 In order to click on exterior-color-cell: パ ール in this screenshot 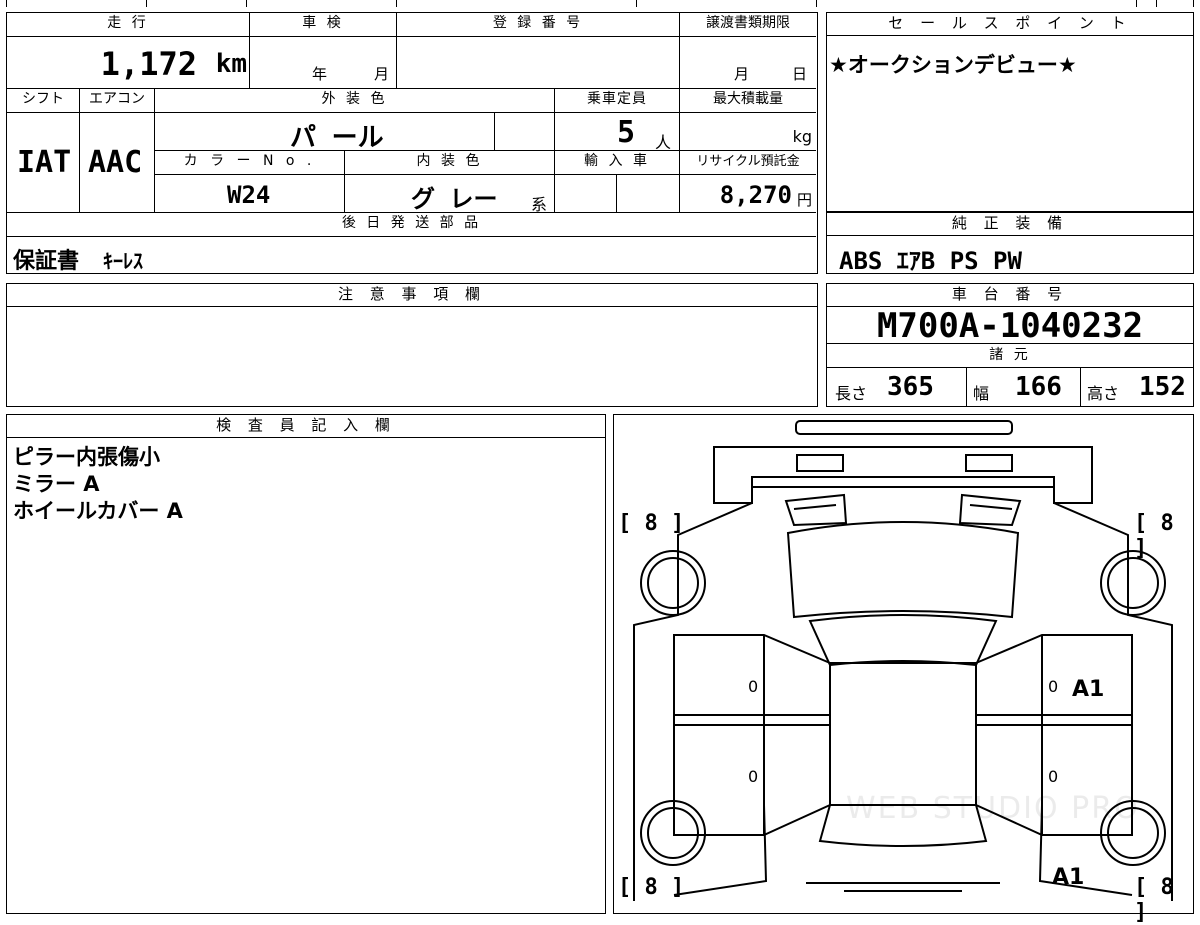, I will do `click(325, 133)`.